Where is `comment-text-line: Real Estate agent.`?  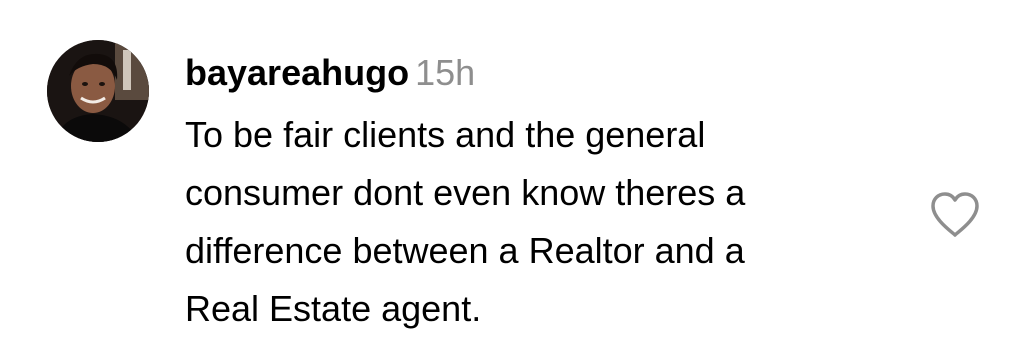
comment-text-line: Real Estate agent. is located at coordinates (333, 308).